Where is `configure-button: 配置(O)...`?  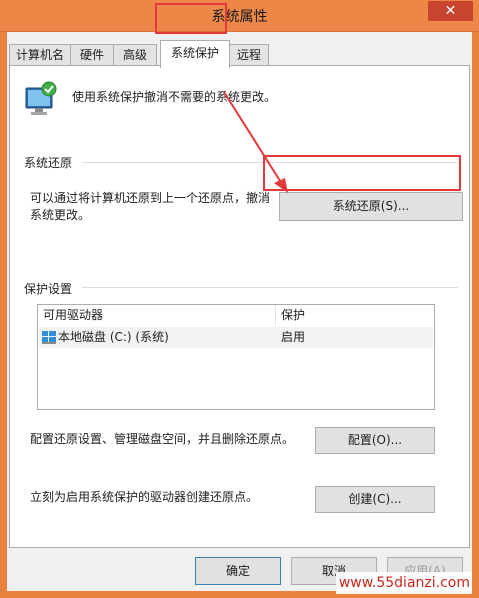 configure-button: 配置(O)... is located at coordinates (375, 440).